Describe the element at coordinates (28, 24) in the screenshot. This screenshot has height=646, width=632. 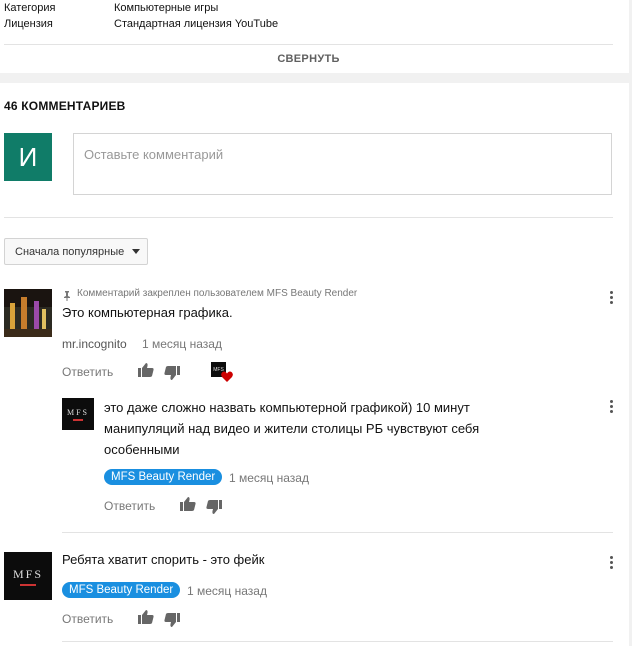
I see `license-label: Лицензия` at that location.